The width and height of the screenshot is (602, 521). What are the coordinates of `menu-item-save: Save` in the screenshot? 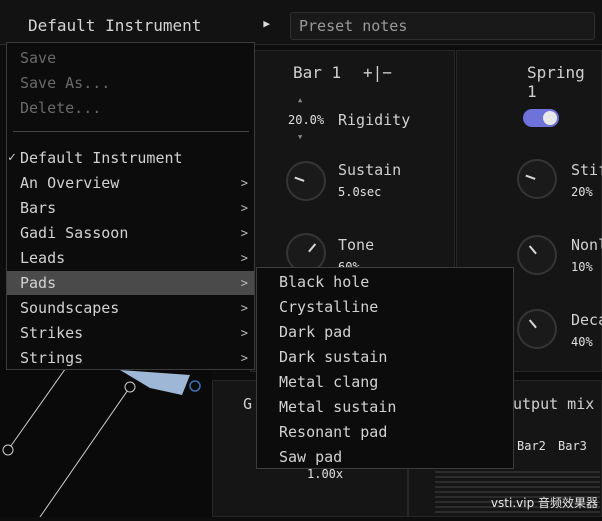 It's located at (130, 58).